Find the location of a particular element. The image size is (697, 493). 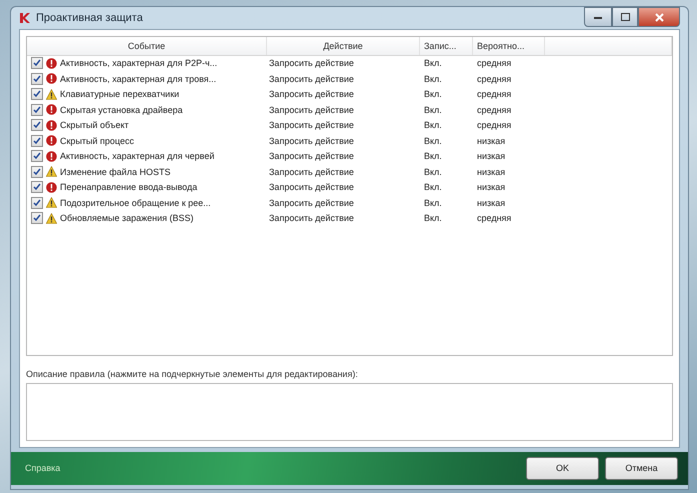

table-cell: Изменение файла HOSTS is located at coordinates (115, 171).